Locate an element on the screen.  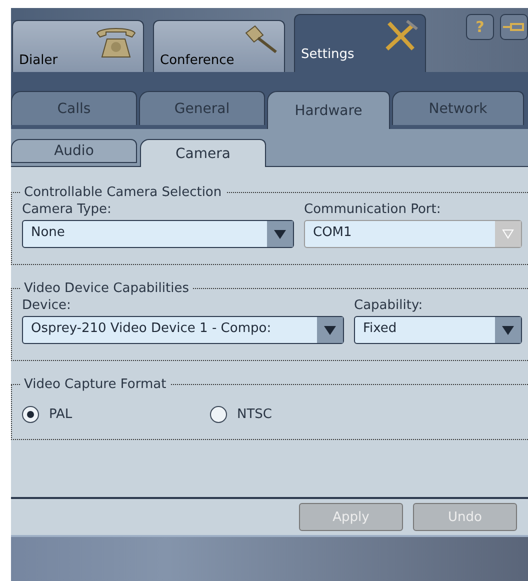
pin-icon is located at coordinates (514, 27).